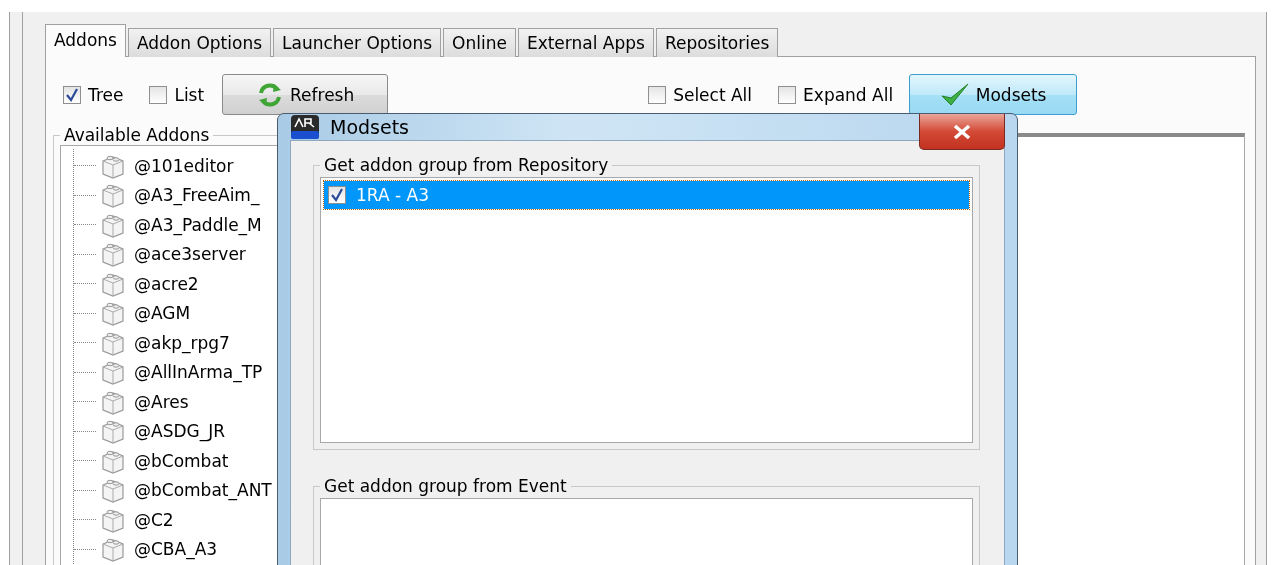  Describe the element at coordinates (713, 94) in the screenshot. I see `checkbox-label: Select All` at that location.